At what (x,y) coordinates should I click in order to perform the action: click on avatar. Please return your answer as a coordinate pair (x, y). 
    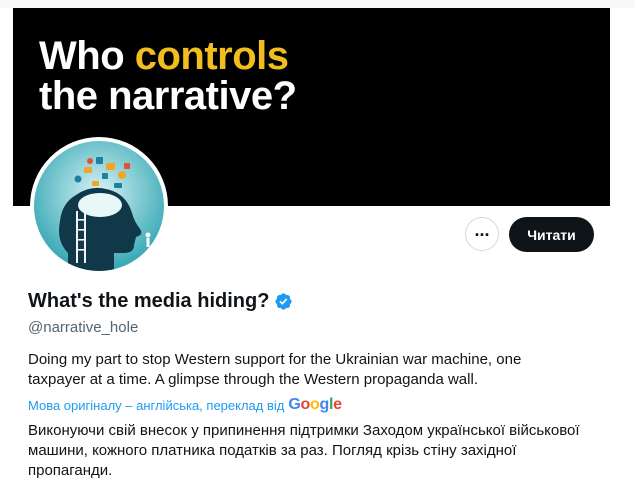
    Looking at the image, I should click on (99, 206).